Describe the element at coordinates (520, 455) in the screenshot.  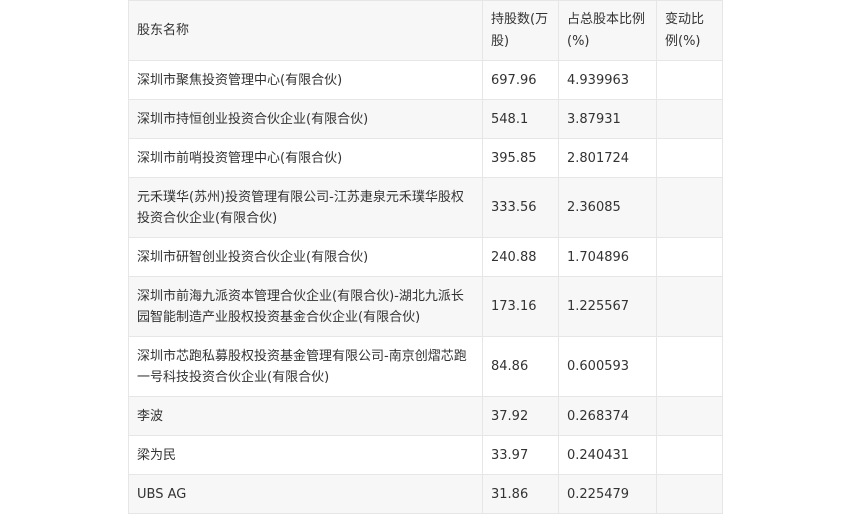
I see `cell-shares: 33.97` at that location.